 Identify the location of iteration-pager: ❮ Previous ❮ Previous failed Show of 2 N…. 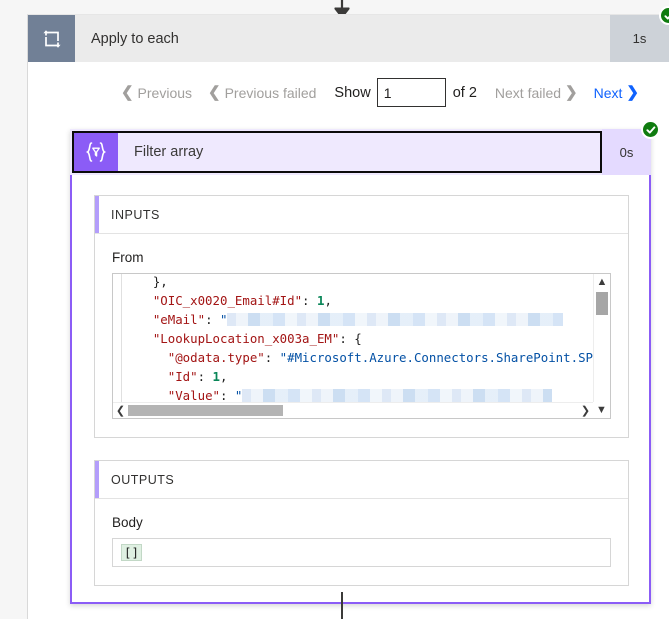
(348, 90).